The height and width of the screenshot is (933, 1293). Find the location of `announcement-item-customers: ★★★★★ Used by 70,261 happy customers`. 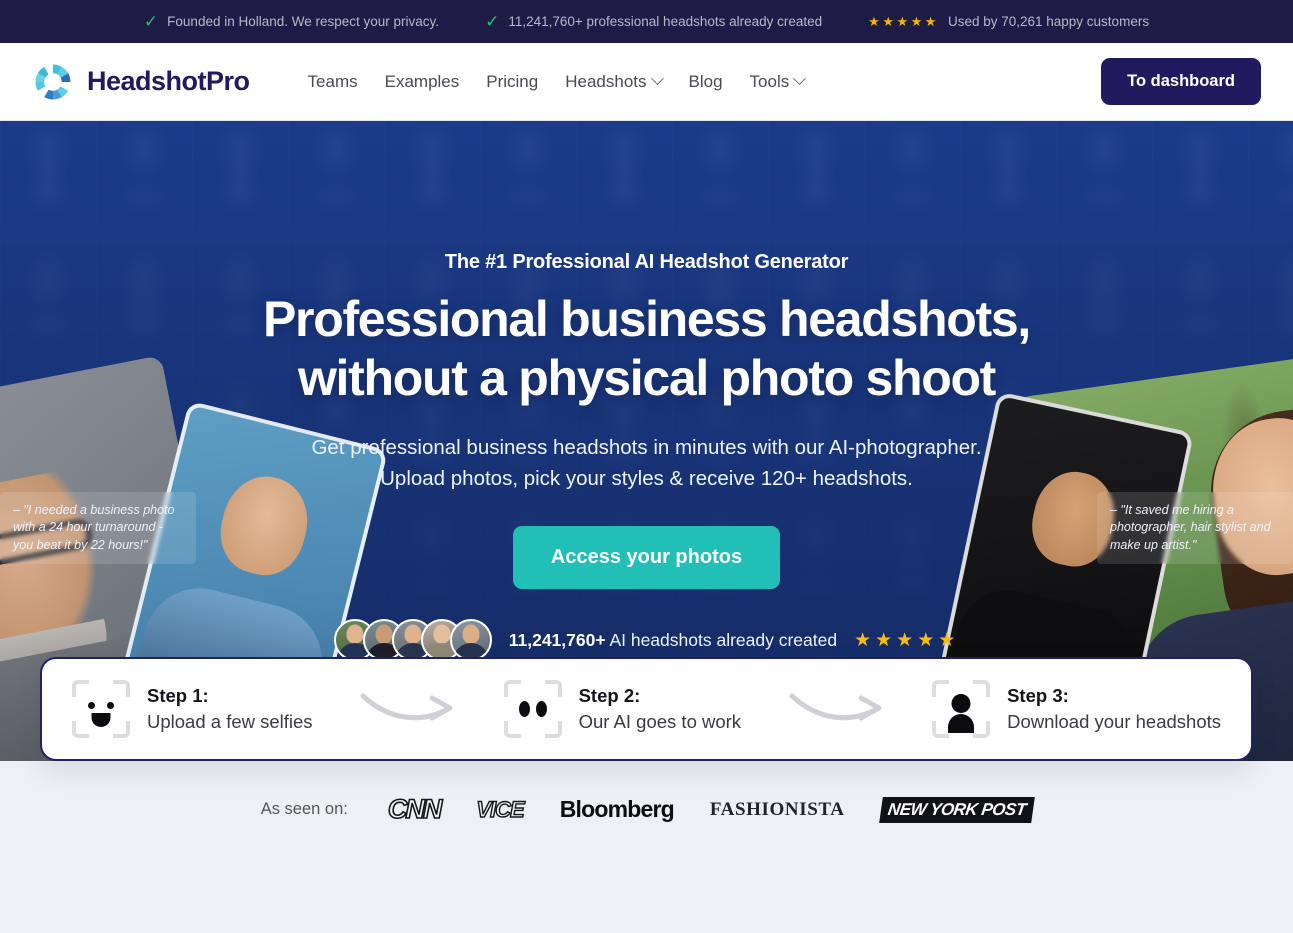

announcement-item-customers: ★★★★★ Used by 70,261 happy customers is located at coordinates (1008, 21).